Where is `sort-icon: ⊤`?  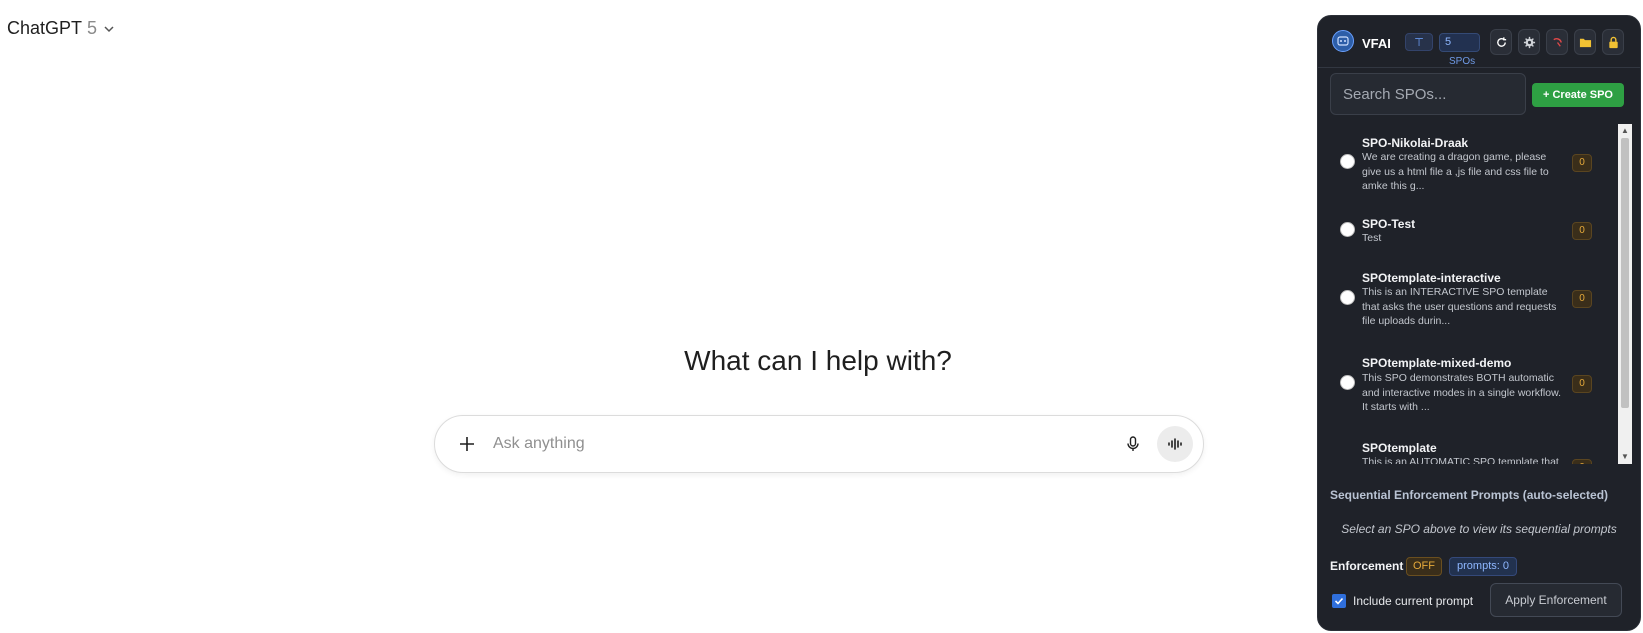 sort-icon: ⊤ is located at coordinates (1419, 42).